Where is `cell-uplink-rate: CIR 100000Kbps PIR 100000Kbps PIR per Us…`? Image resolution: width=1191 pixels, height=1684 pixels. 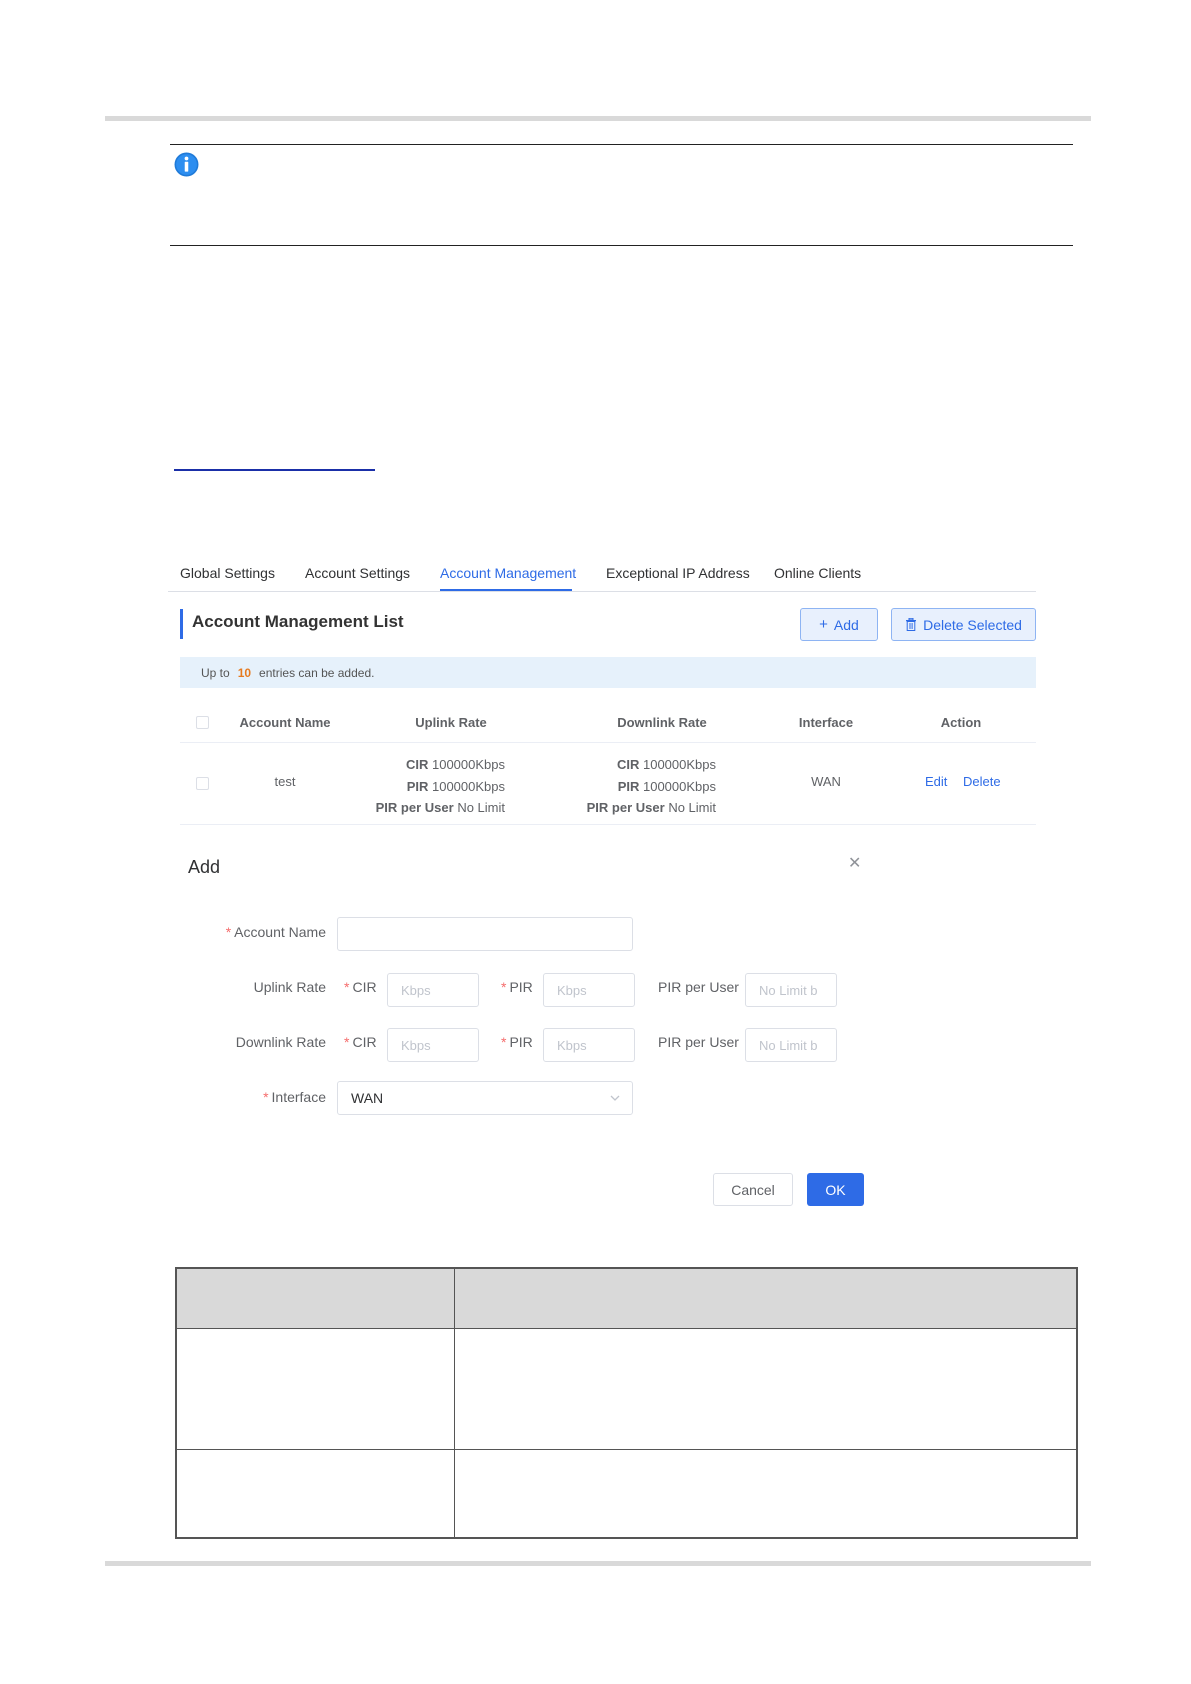 cell-uplink-rate: CIR 100000Kbps PIR 100000Kbps PIR per Us… is located at coordinates (440, 786).